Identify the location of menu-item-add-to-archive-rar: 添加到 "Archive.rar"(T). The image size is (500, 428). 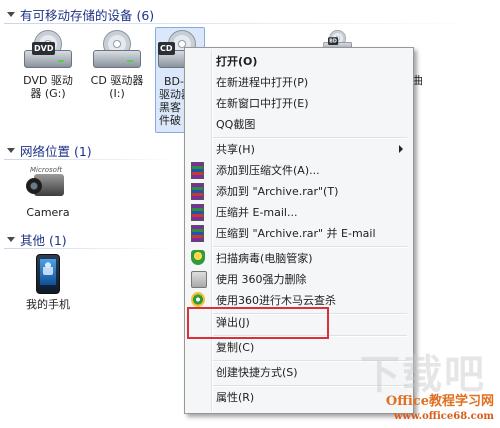
(298, 191).